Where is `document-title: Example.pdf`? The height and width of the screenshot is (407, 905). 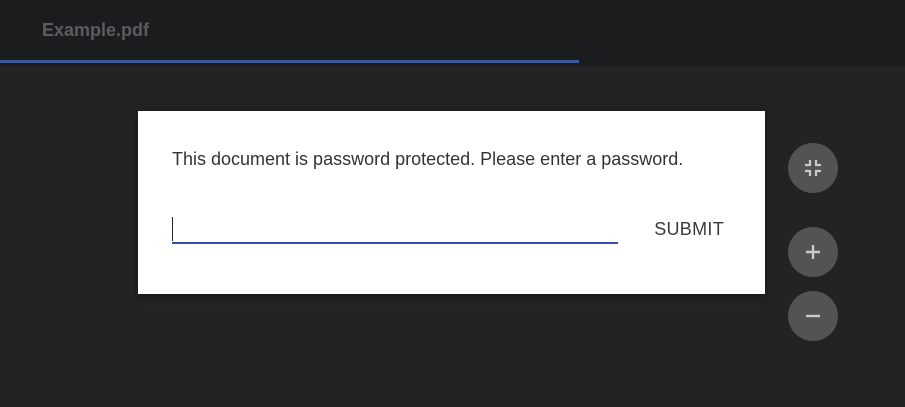
document-title: Example.pdf is located at coordinates (96, 30).